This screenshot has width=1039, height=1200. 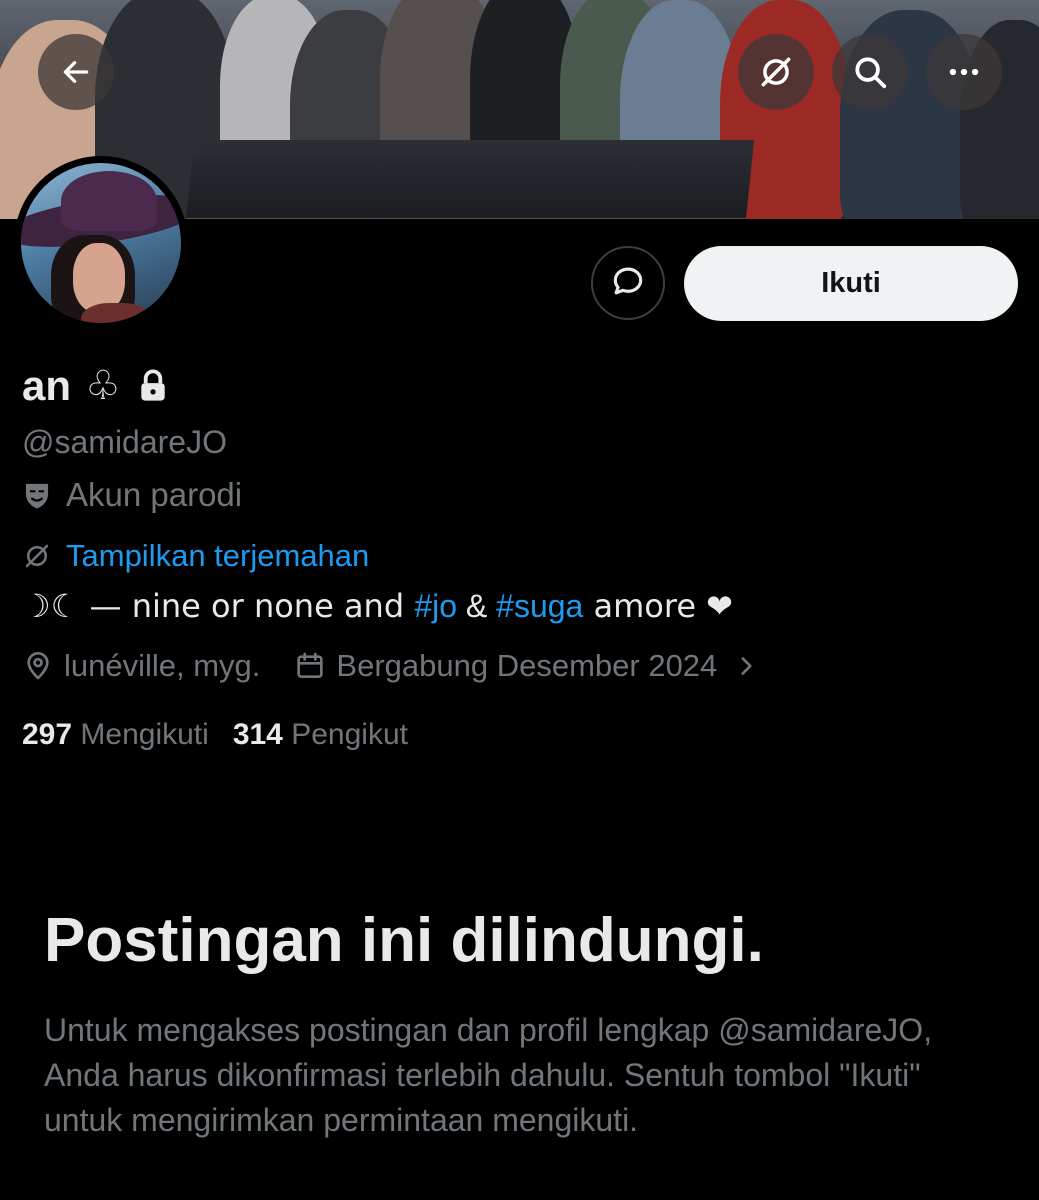 I want to click on lock-icon, so click(x=153, y=386).